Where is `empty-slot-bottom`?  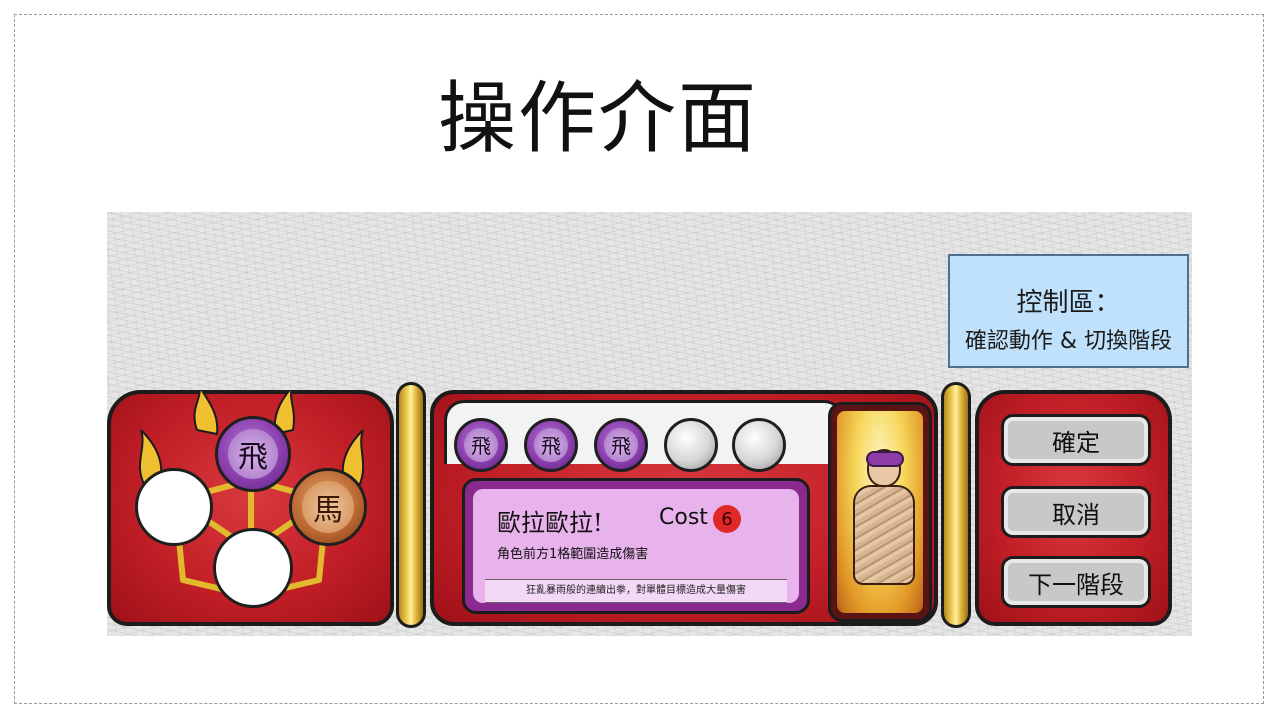 empty-slot-bottom is located at coordinates (253, 568).